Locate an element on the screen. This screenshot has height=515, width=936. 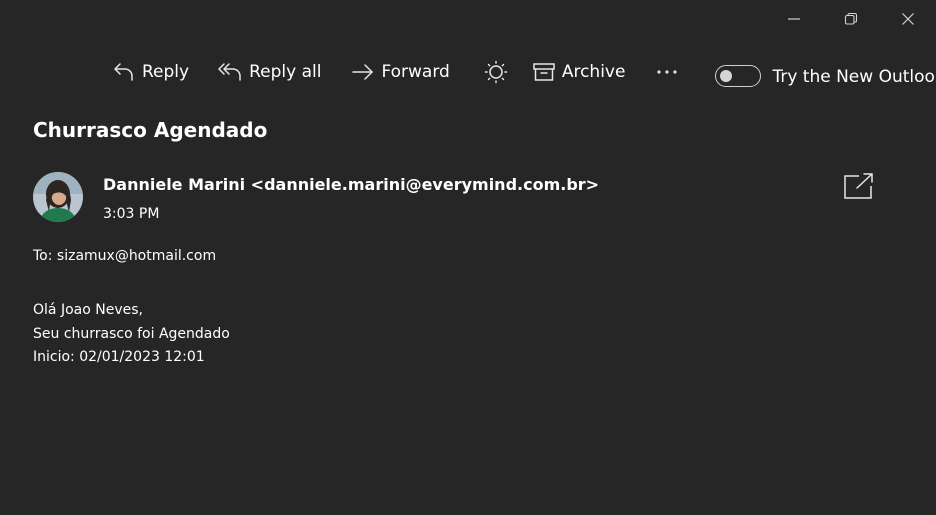
minimize-icon is located at coordinates (793, 19).